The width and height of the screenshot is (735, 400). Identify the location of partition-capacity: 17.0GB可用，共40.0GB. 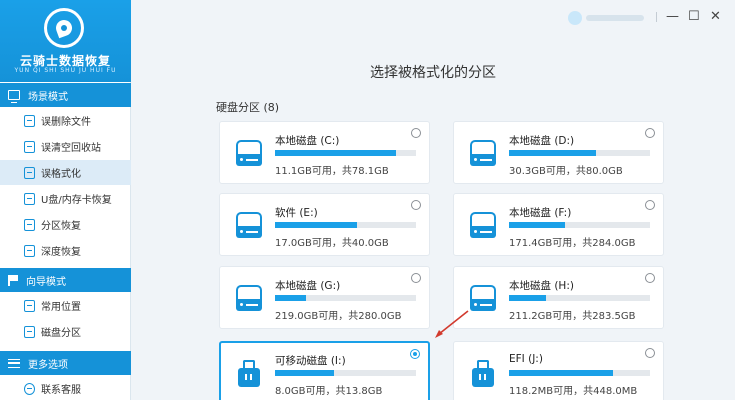
(332, 243).